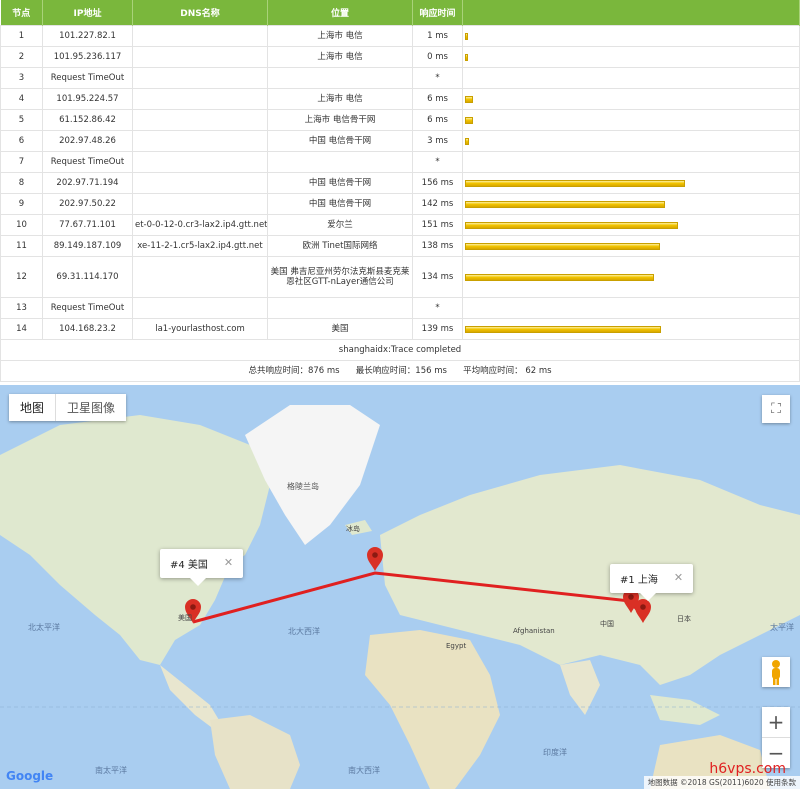  I want to click on label-south-pacific: 南太平洋, so click(111, 770).